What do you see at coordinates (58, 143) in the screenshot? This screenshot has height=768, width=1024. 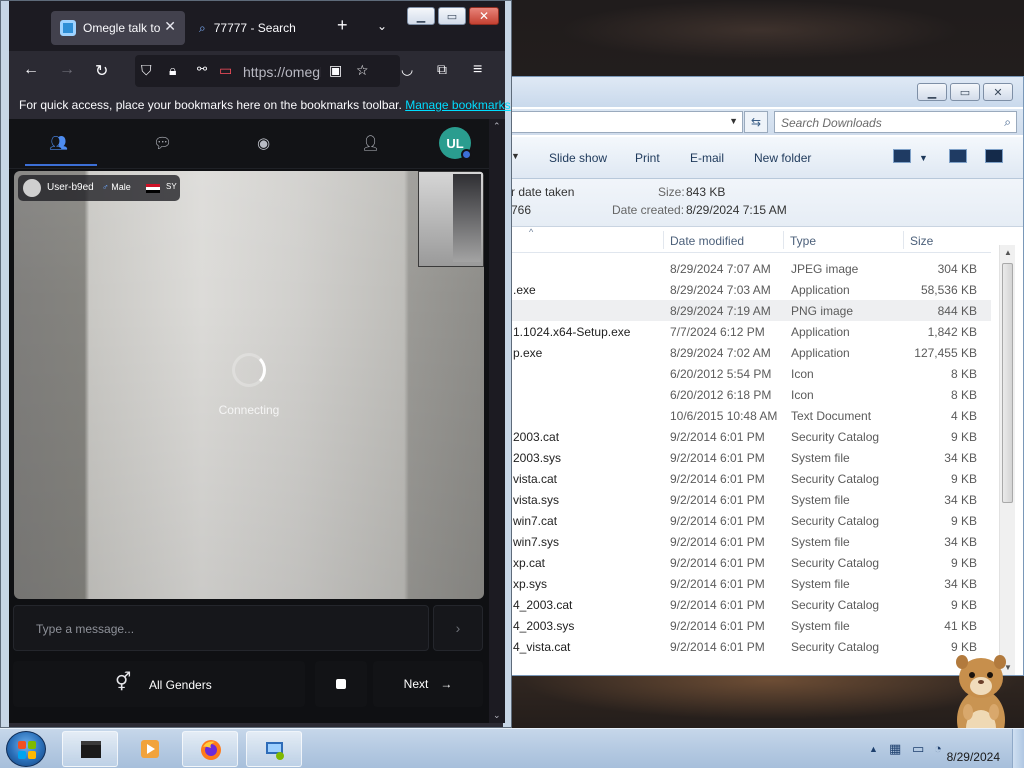 I see `people-icon: 👥︎` at bounding box center [58, 143].